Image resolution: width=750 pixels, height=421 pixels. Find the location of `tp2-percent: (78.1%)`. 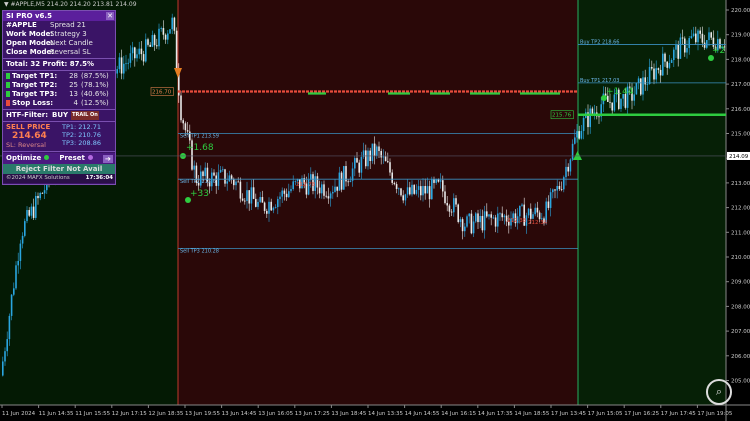

tp2-percent: (78.1%) is located at coordinates (95, 85).